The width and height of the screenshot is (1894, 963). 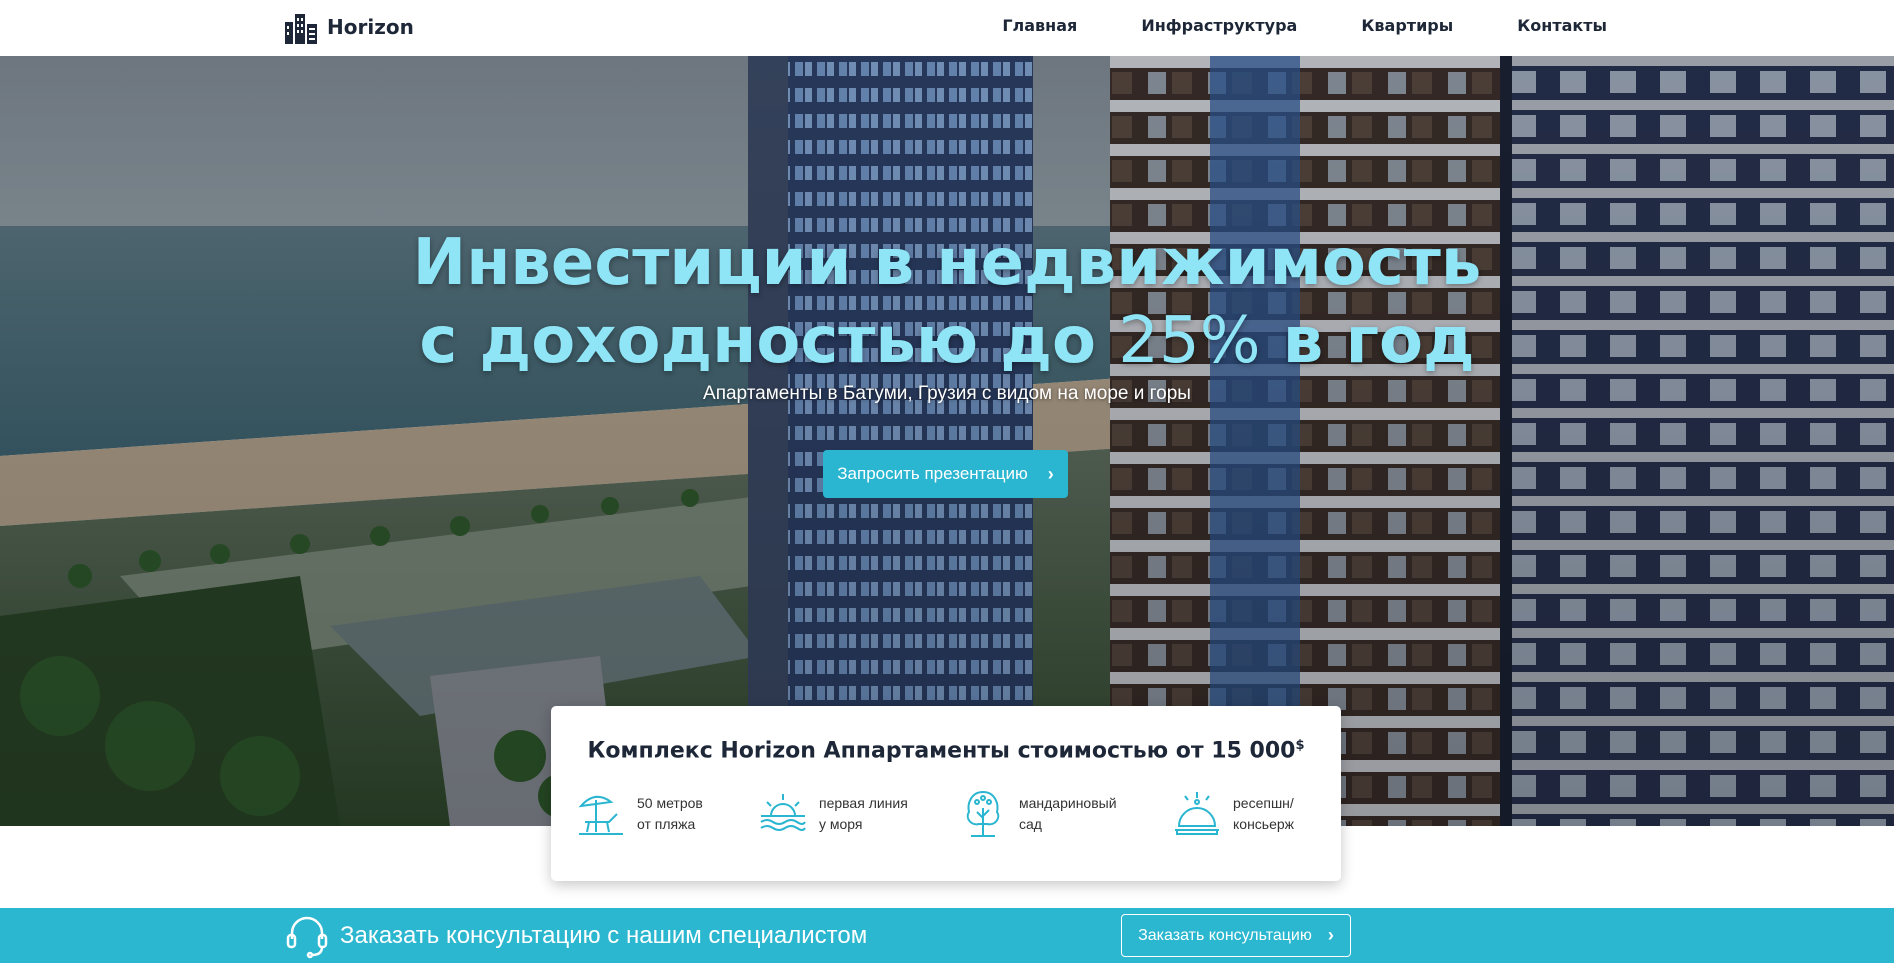 What do you see at coordinates (1225, 935) in the screenshot?
I see `order-consultation-label: Заказать консультацию` at bounding box center [1225, 935].